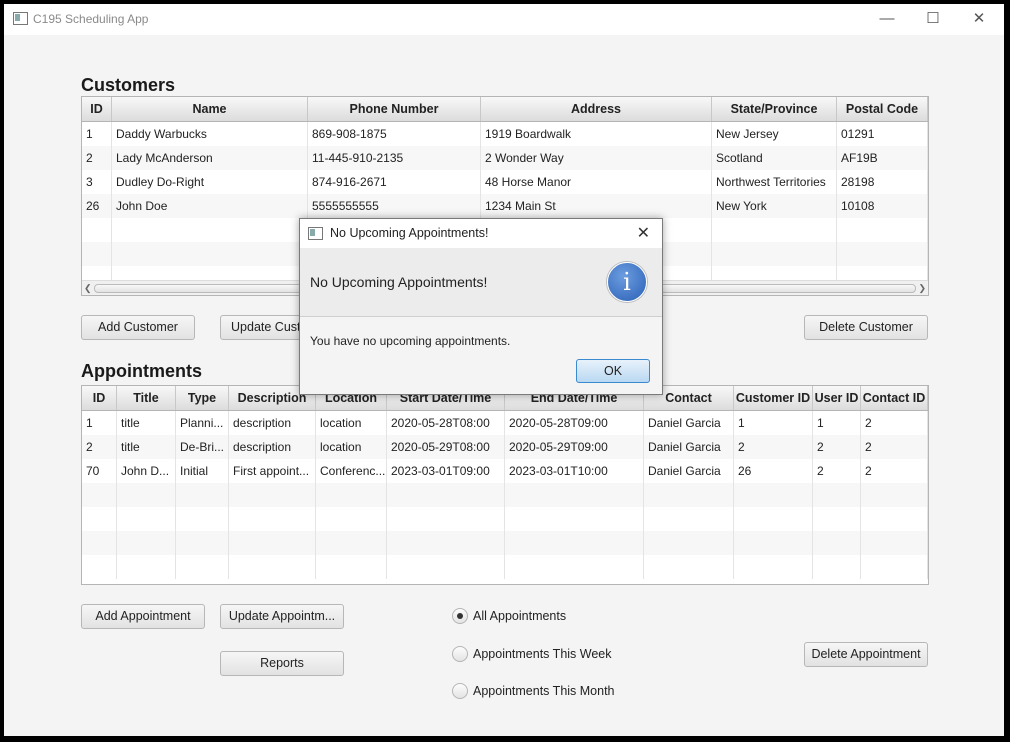  What do you see at coordinates (689, 447) in the screenshot?
I see `table-cell: Daniel Garcia` at bounding box center [689, 447].